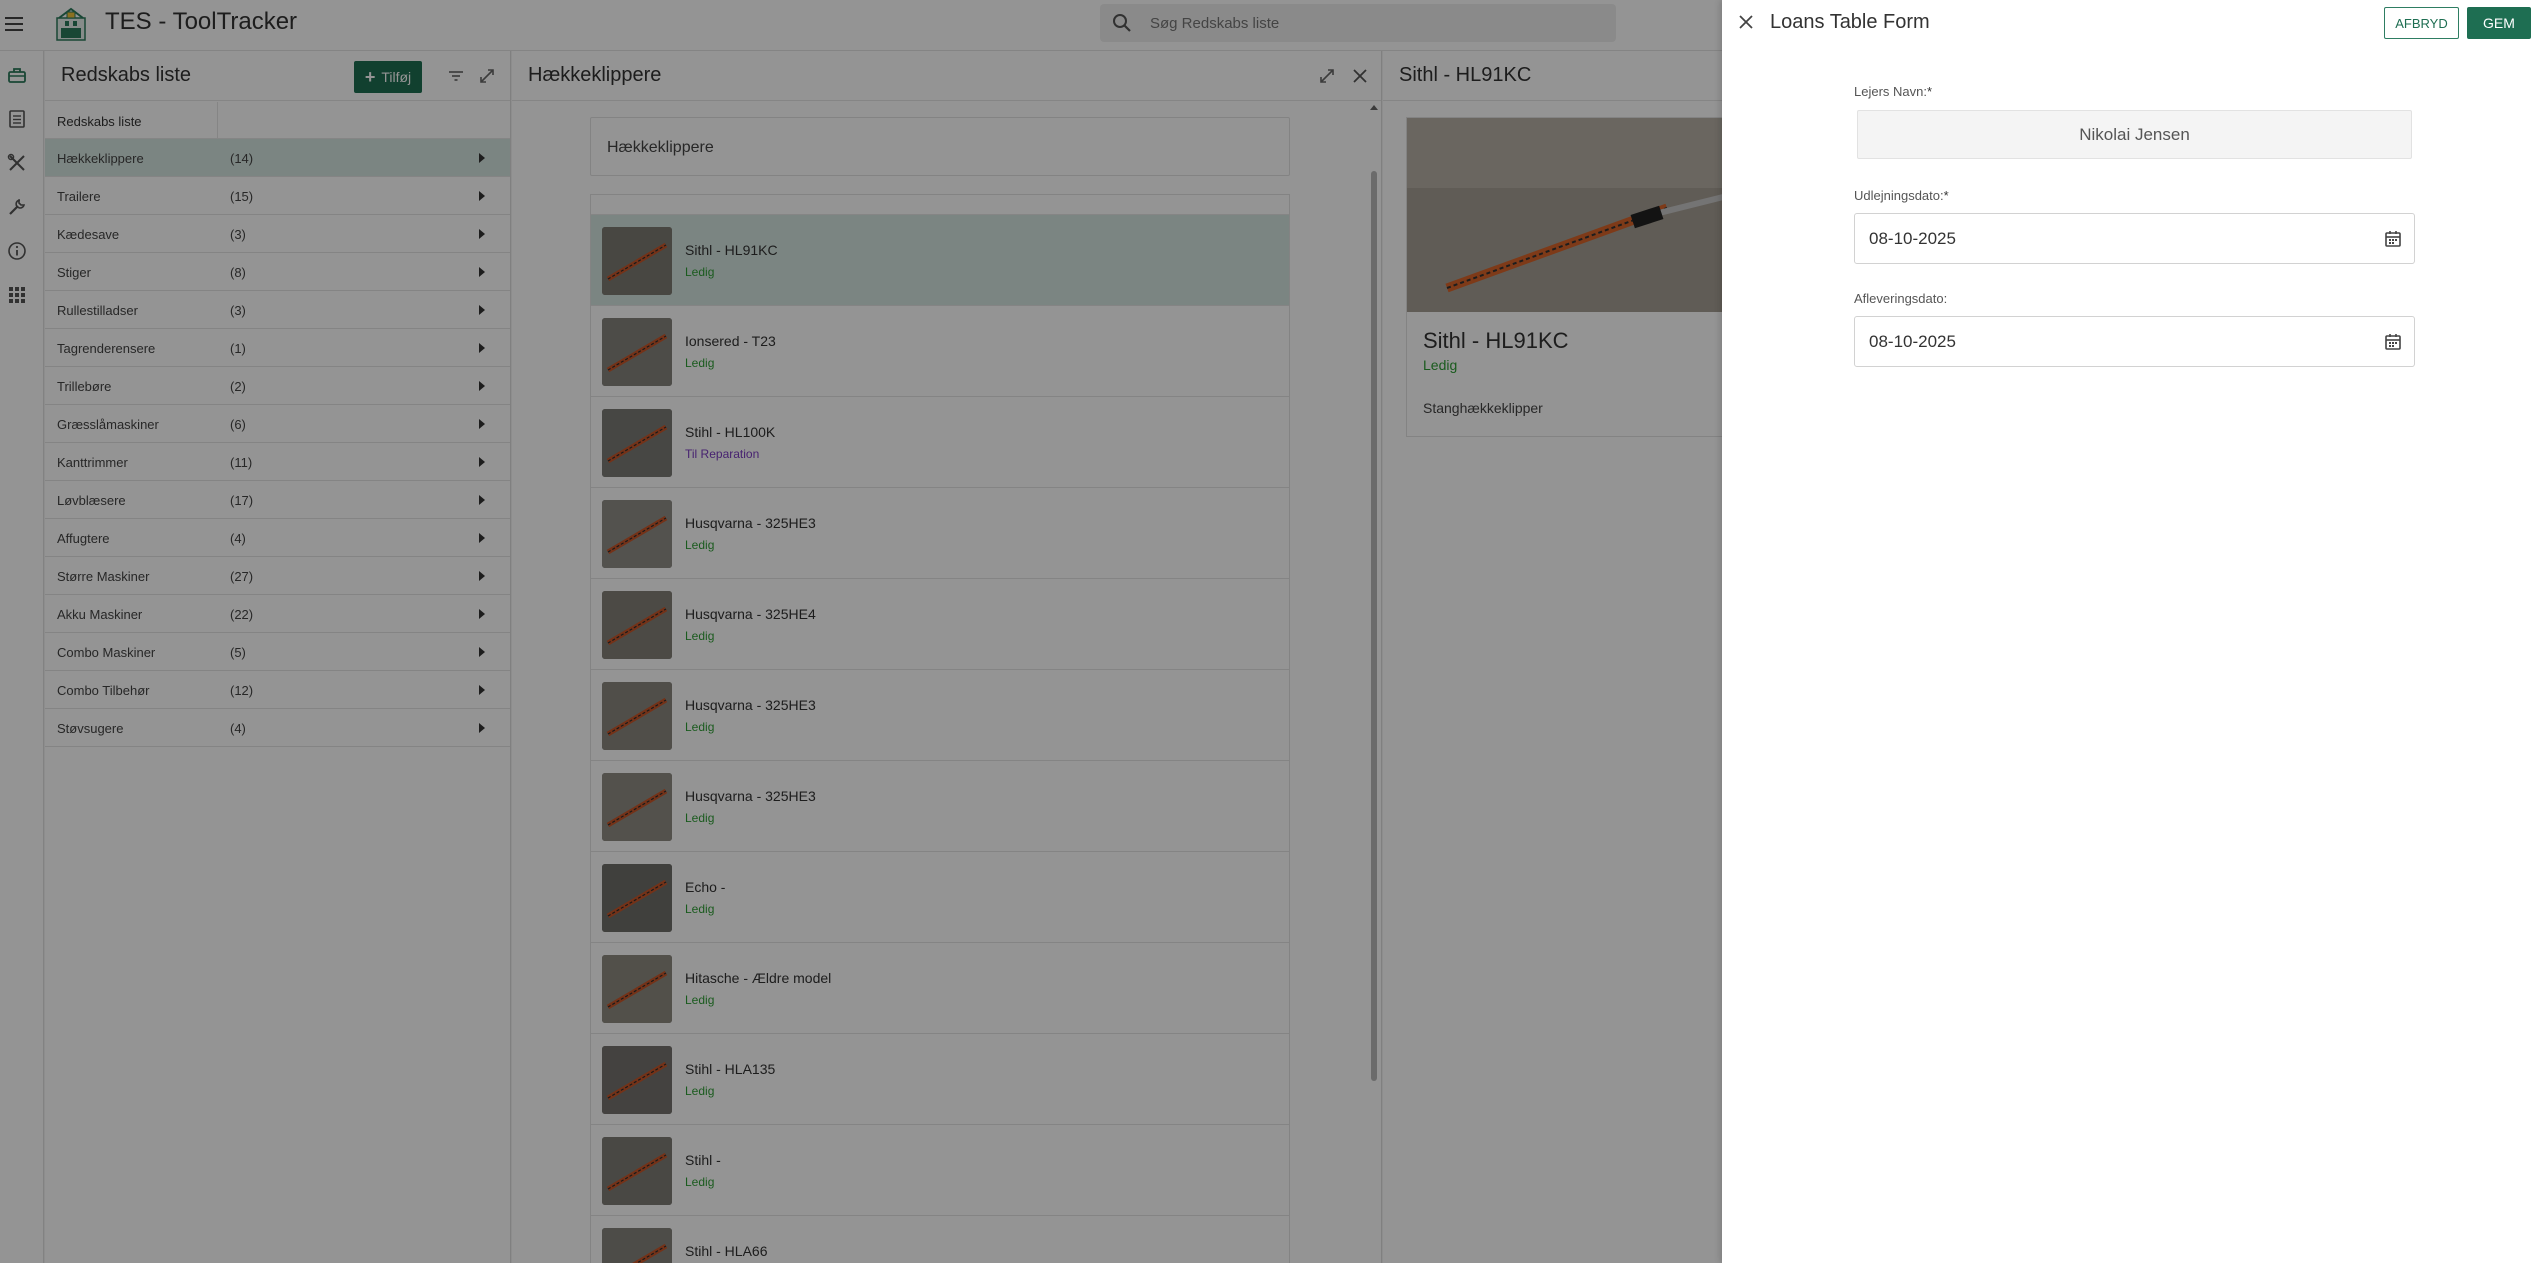  What do you see at coordinates (1899, 195) in the screenshot?
I see `loan-date-label-text: Udlejningsdato:` at bounding box center [1899, 195].